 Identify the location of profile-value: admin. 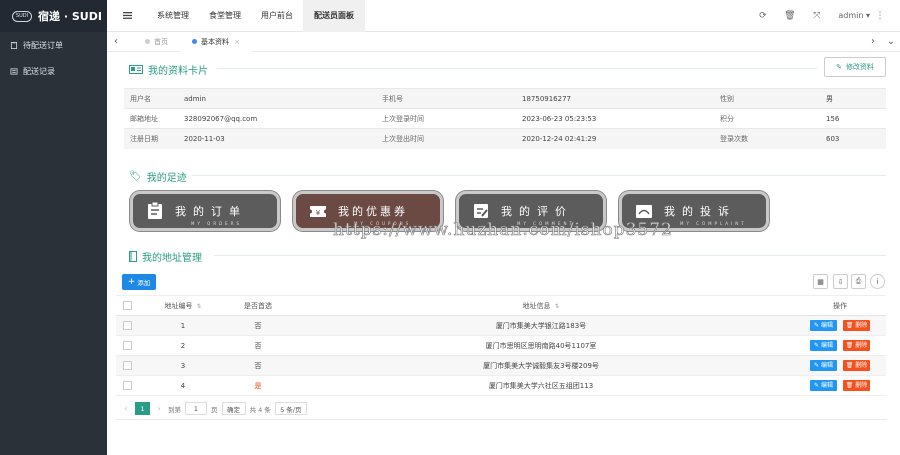
(277, 98).